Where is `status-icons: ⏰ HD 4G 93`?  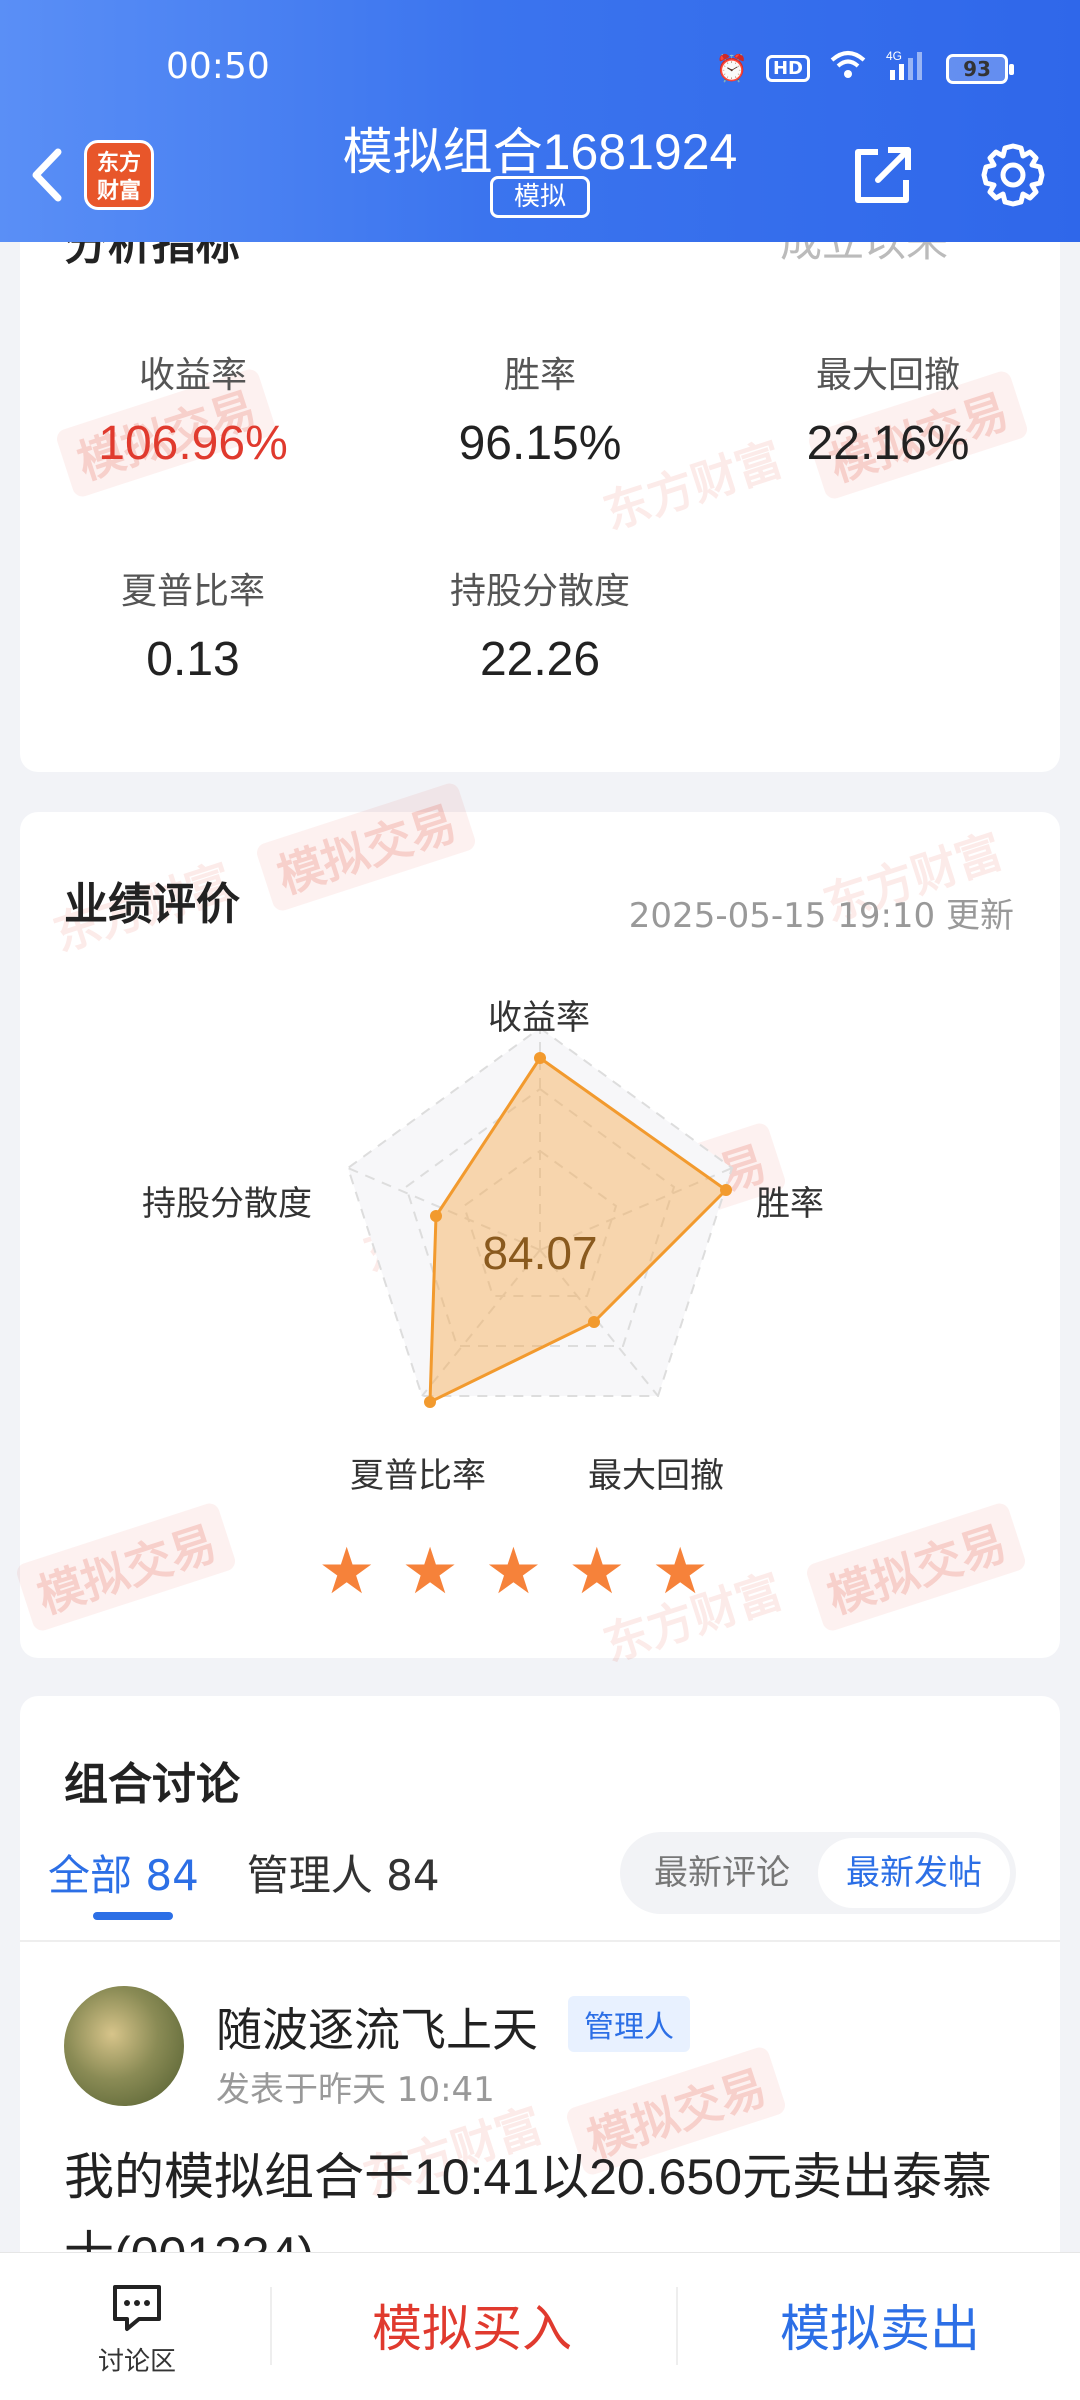
status-icons: ⏰ HD 4G 93 is located at coordinates (864, 68).